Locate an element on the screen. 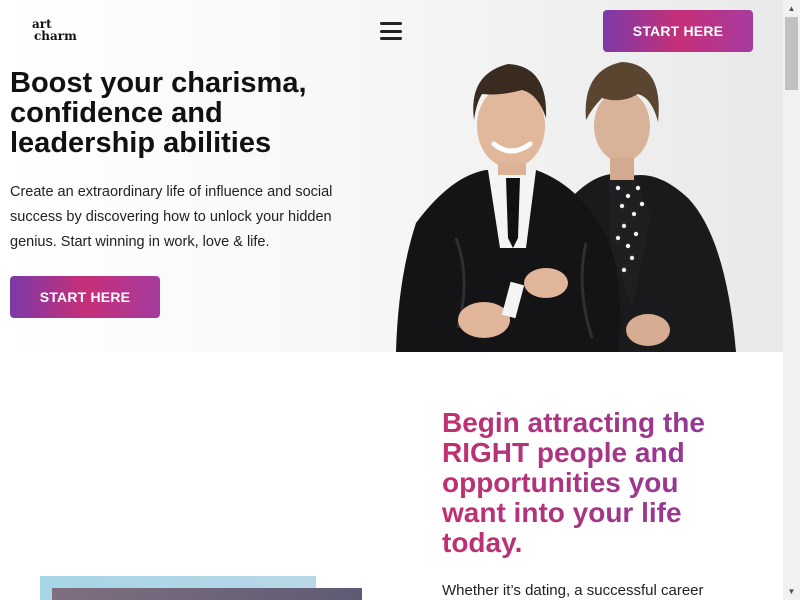 The height and width of the screenshot is (600, 800). start-here-header-button: START HERE is located at coordinates (678, 31).